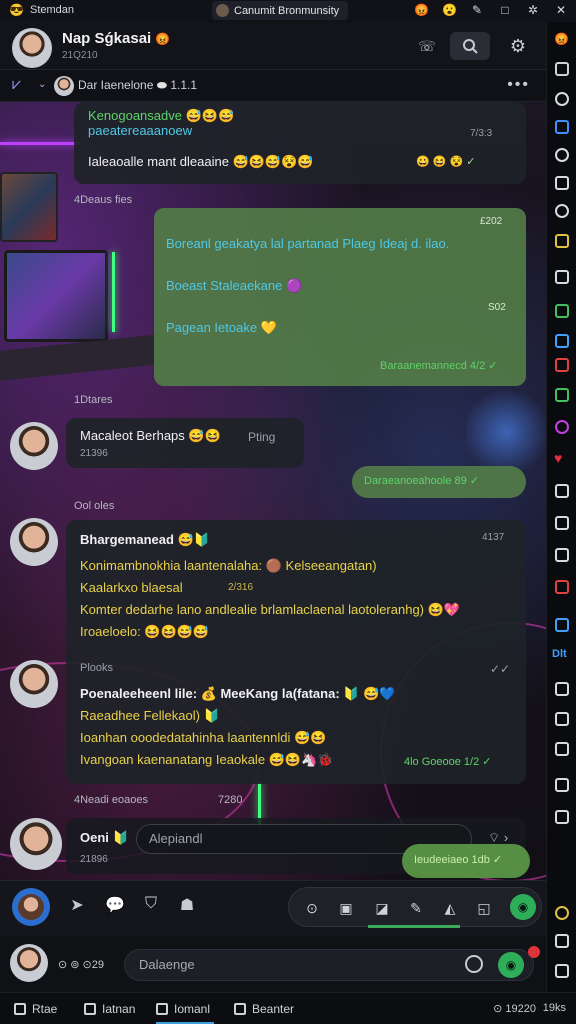  I want to click on calendar-icon, so click(562, 749).